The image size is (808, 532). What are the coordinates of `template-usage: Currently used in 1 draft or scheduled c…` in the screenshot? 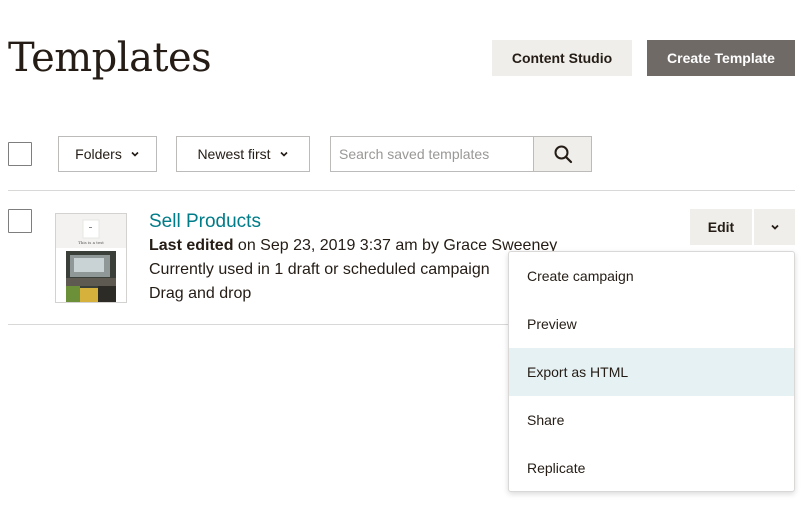 It's located at (319, 269).